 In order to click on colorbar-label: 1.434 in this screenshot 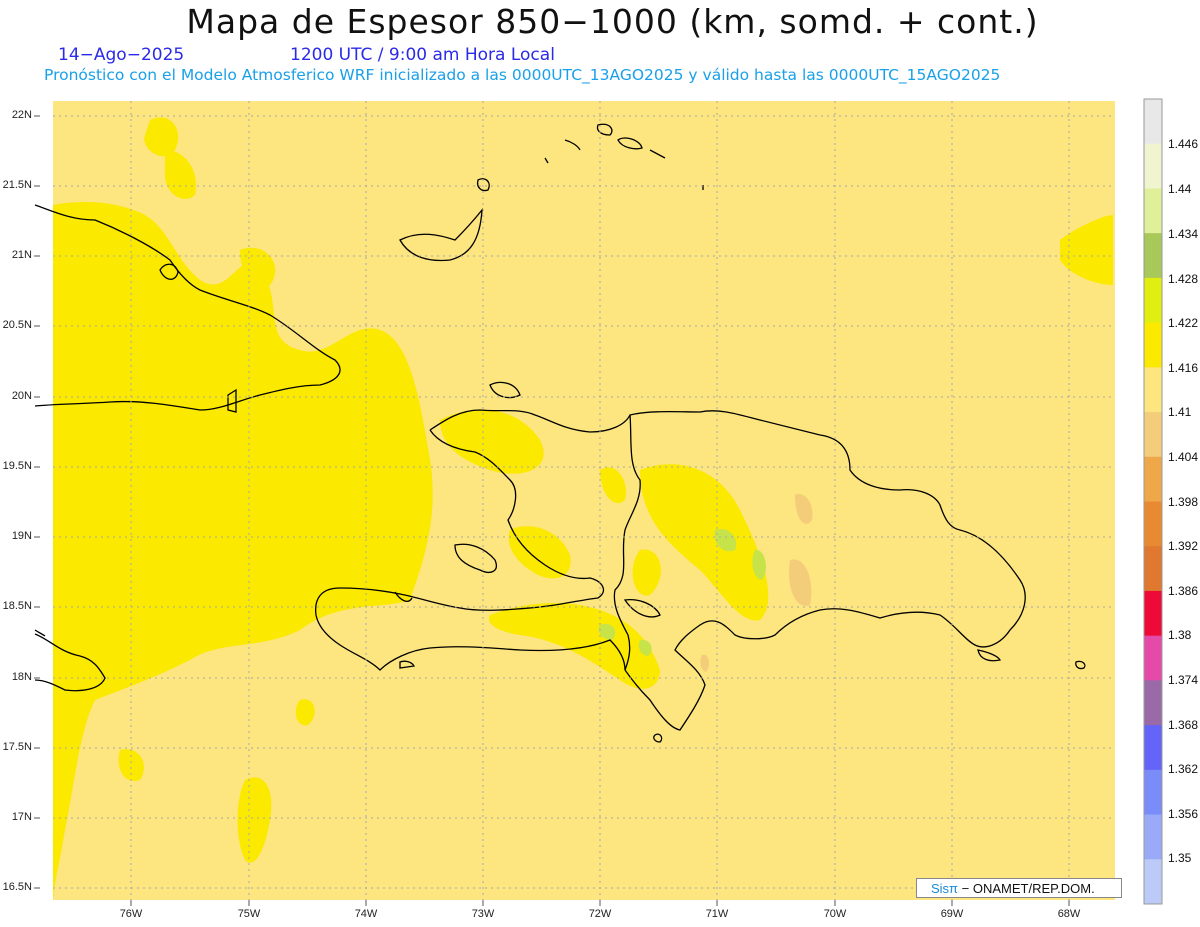, I will do `click(1183, 234)`.